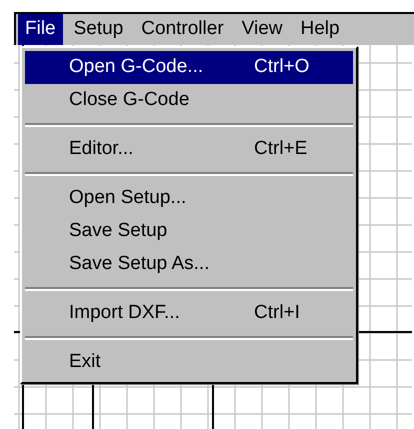  Describe the element at coordinates (189, 67) in the screenshot. I see `menu-option: Open G-Code... Ctrl+O` at that location.